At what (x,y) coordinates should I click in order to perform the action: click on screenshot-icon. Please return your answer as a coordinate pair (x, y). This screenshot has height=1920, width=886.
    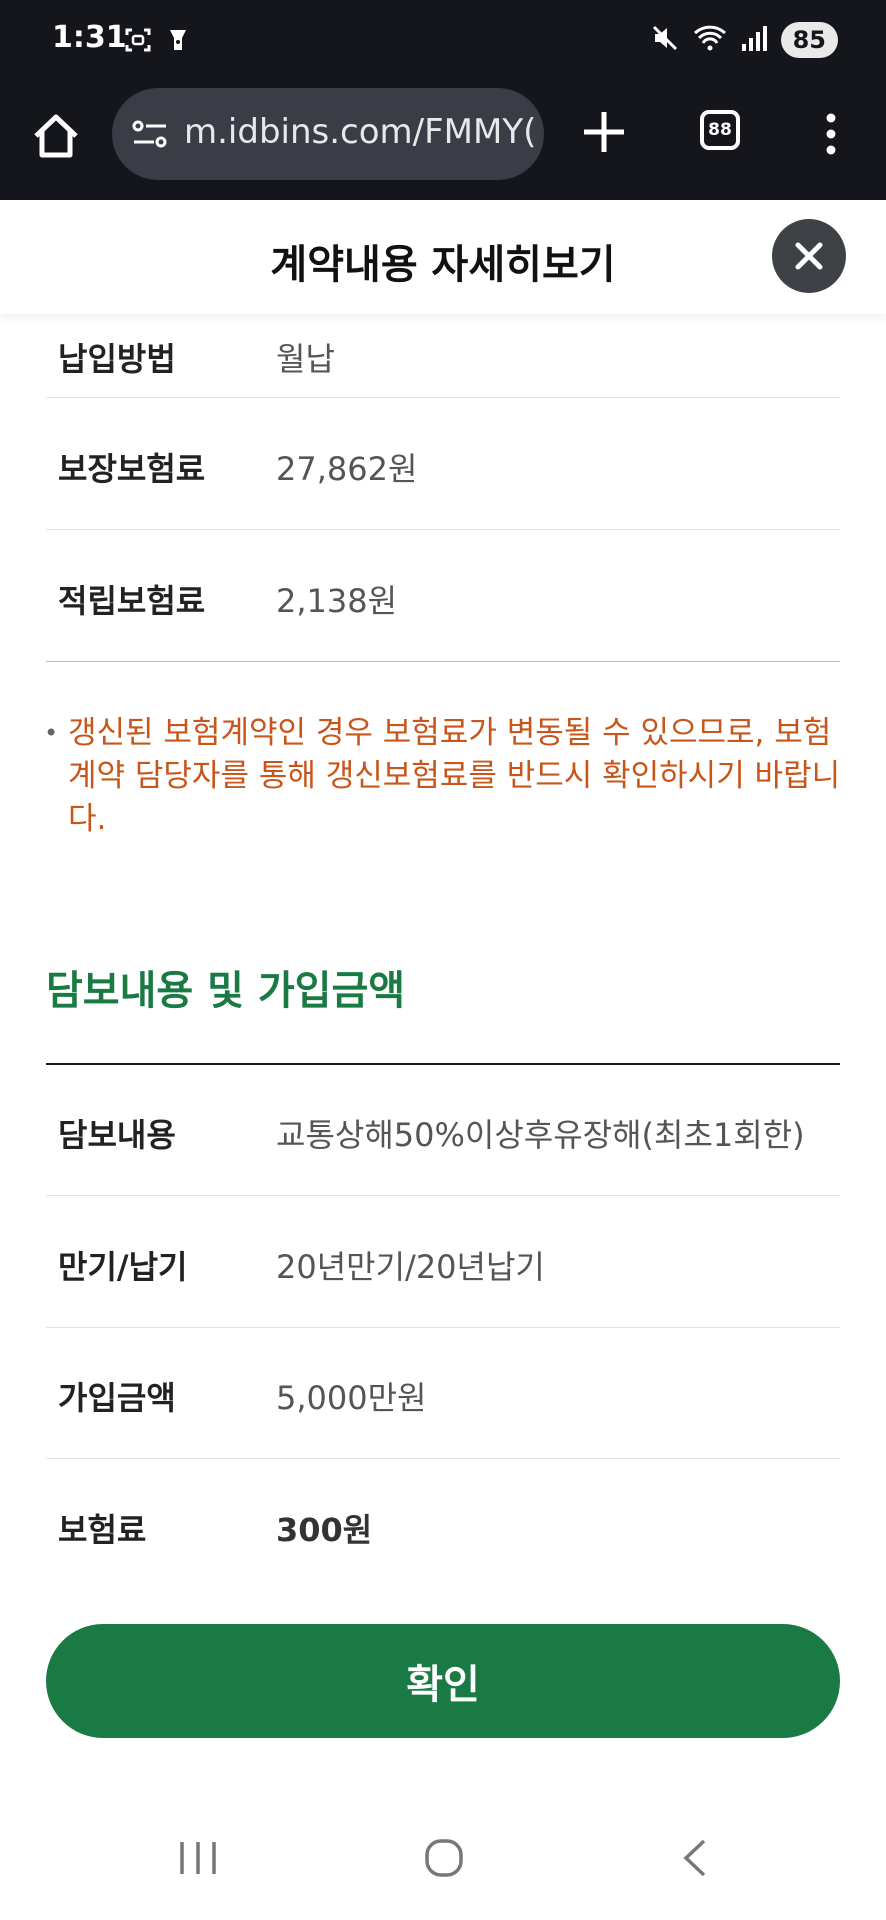
    Looking at the image, I should click on (138, 42).